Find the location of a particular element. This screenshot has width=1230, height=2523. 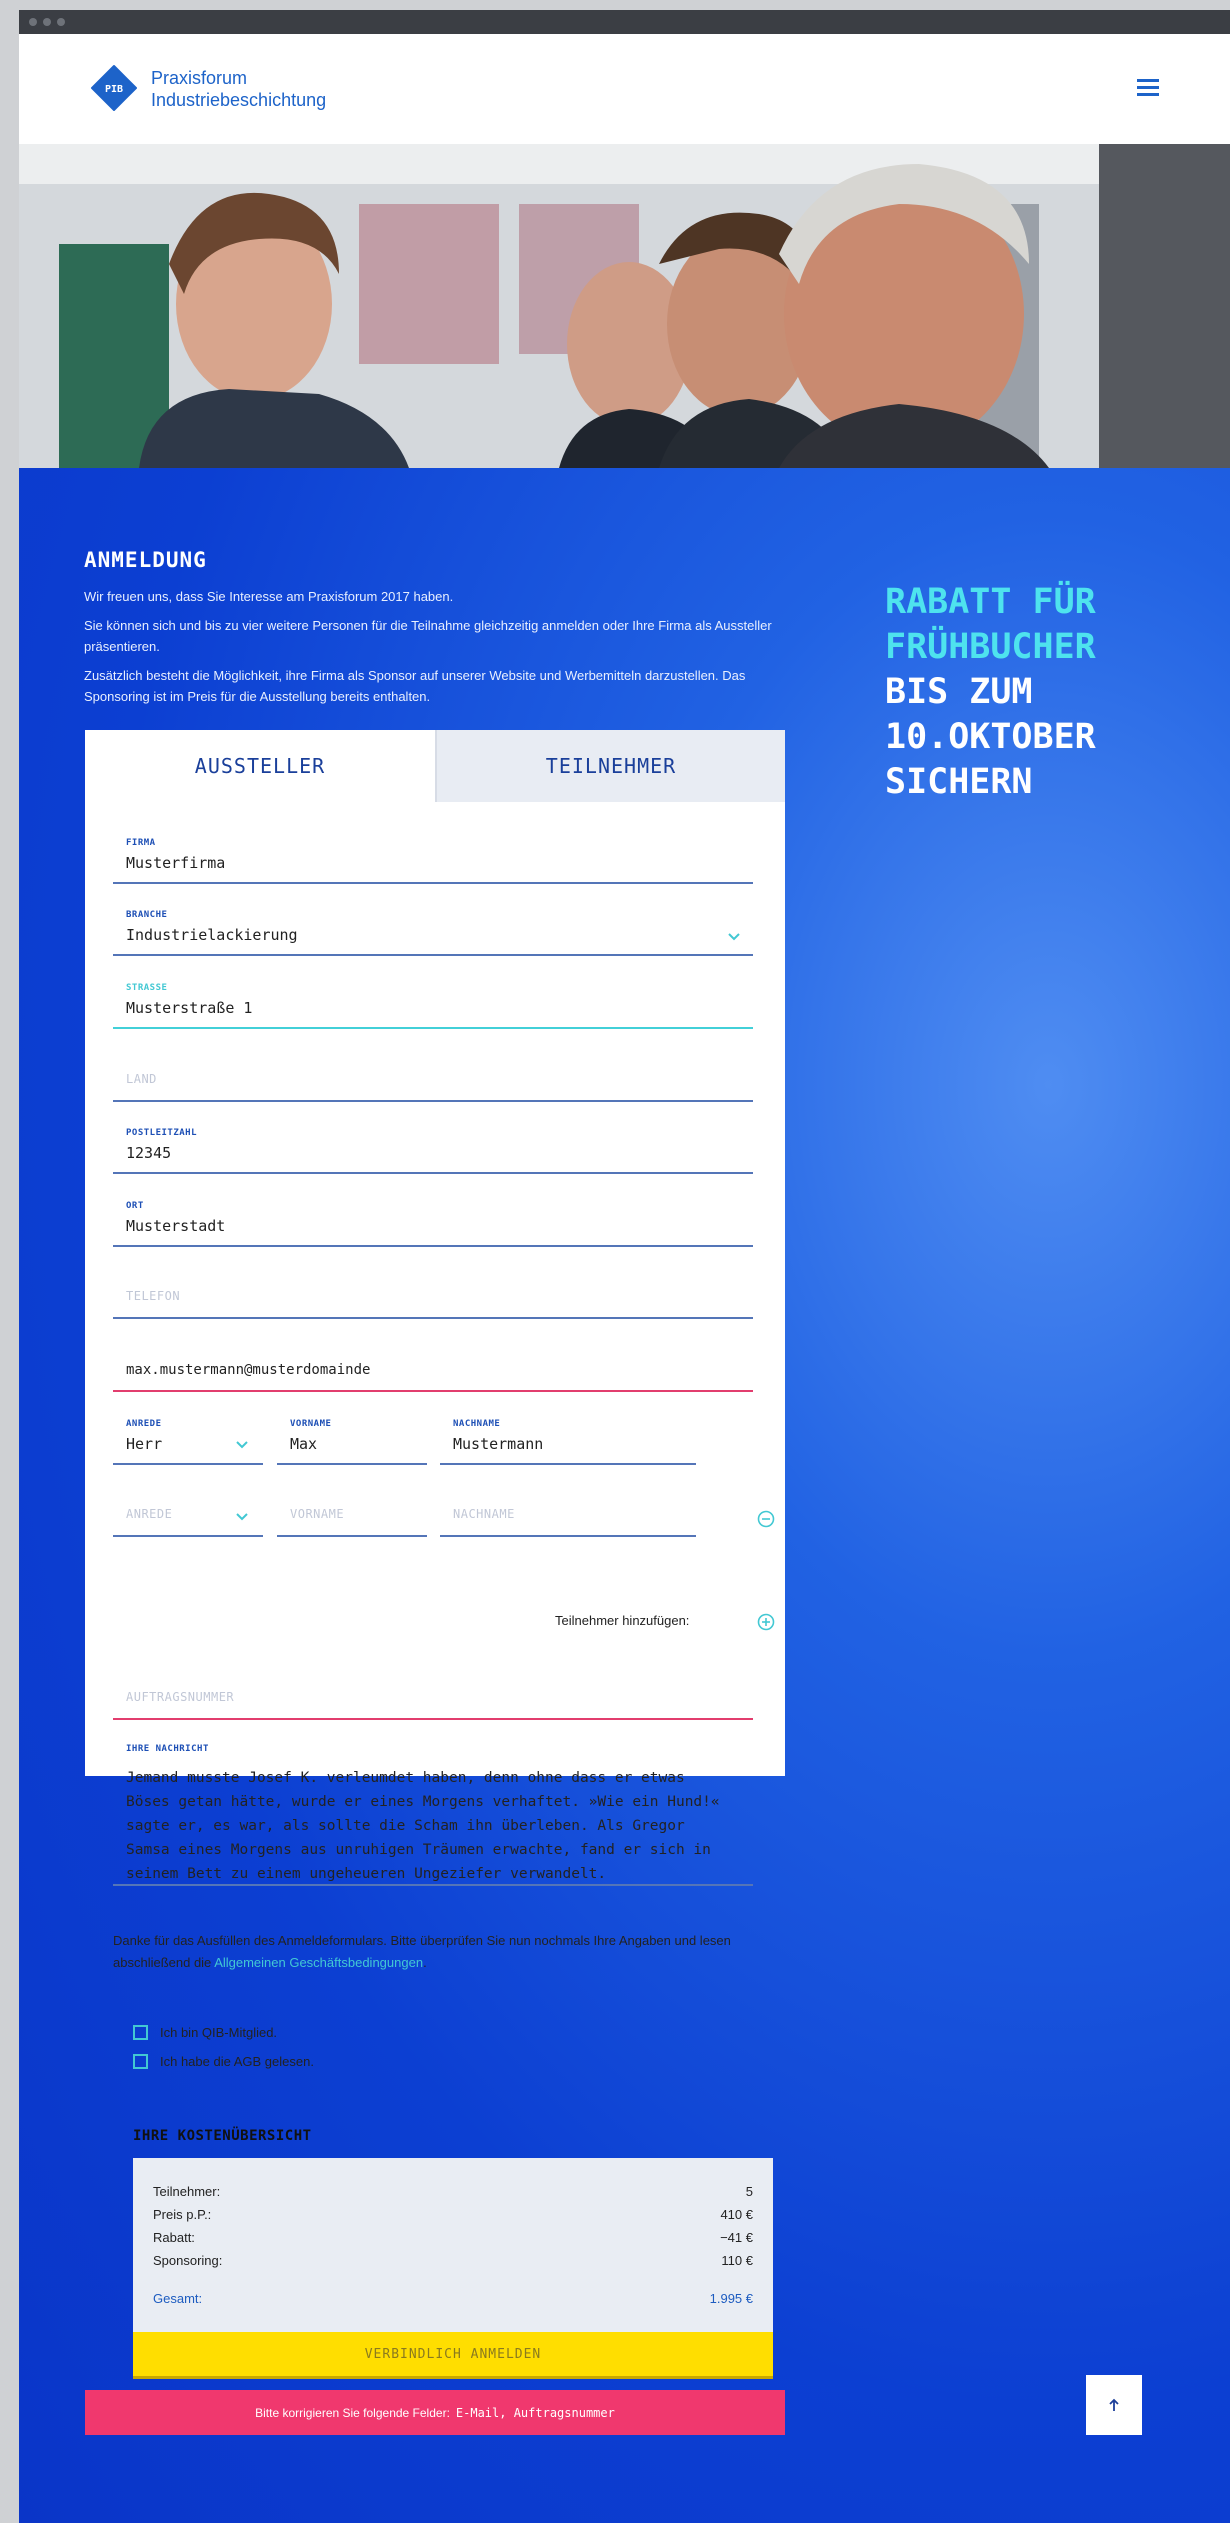

anrede-label-1: ANREDE is located at coordinates (144, 1424).